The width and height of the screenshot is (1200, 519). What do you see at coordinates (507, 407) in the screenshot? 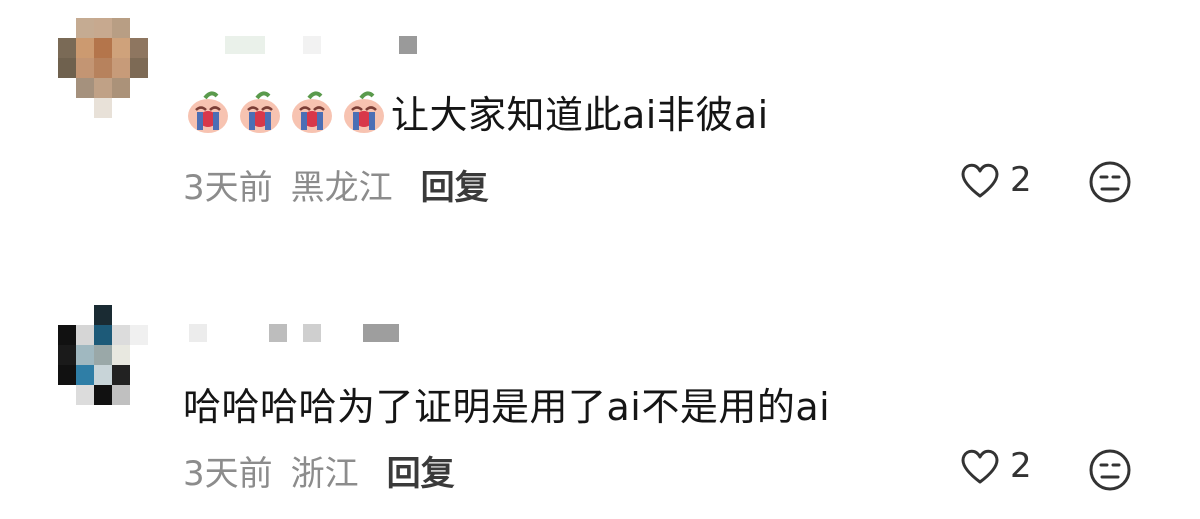
I see `comment-body: 哈哈哈哈为了证明是用了ai不是用的ai` at bounding box center [507, 407].